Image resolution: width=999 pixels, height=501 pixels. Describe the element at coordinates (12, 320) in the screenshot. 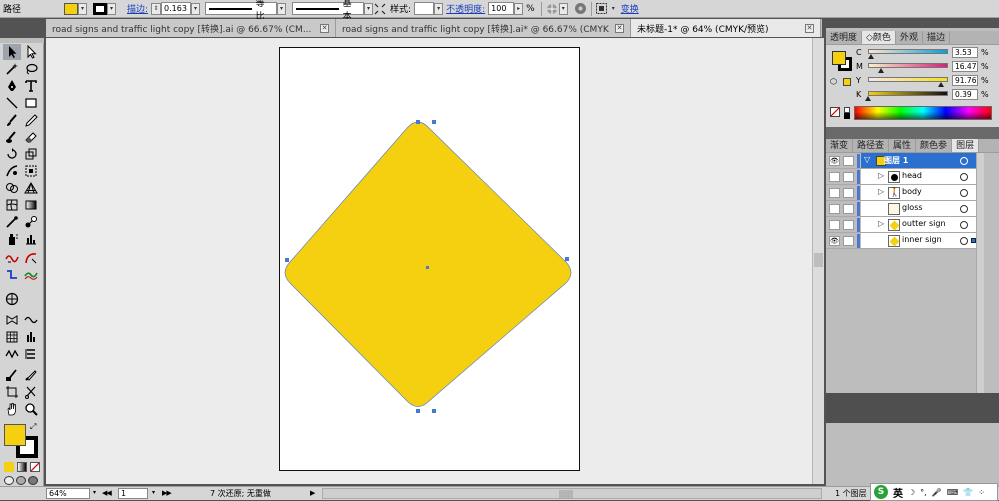

I see `envelope-tool-icon` at that location.